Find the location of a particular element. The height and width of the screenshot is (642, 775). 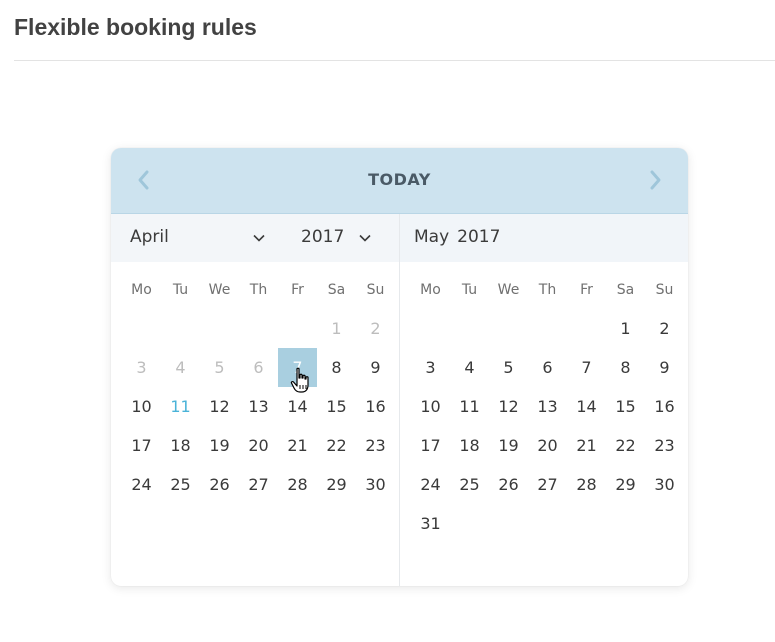

month-title: May 2017 is located at coordinates (461, 237).